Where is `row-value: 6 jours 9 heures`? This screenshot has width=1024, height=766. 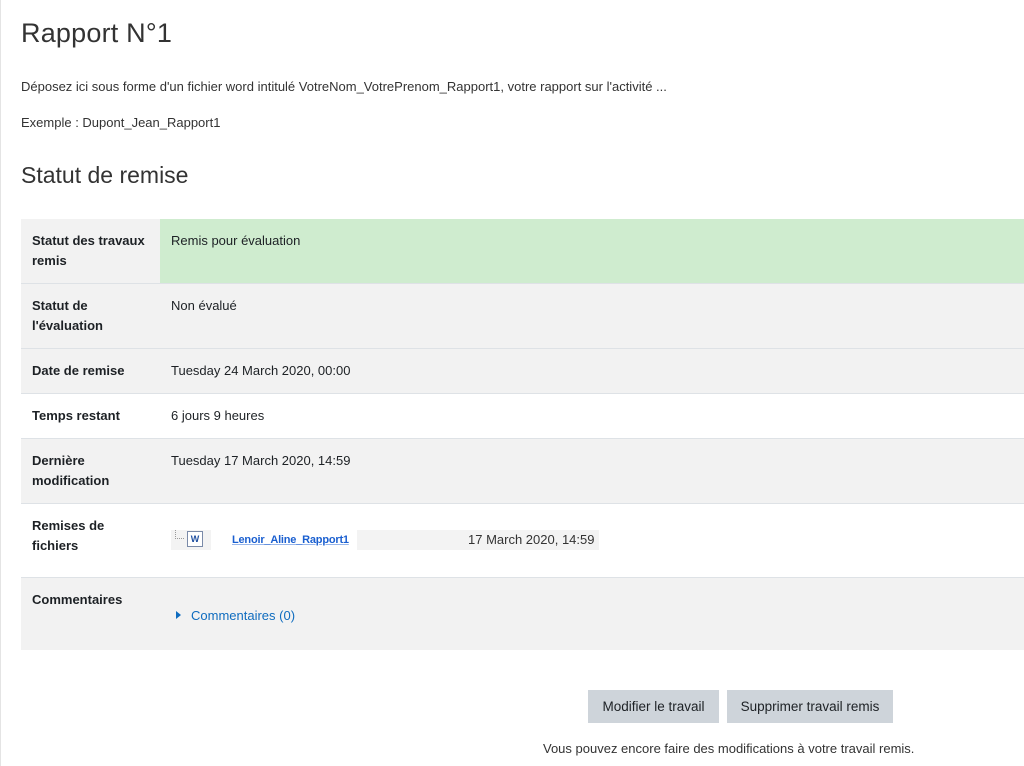 row-value: 6 jours 9 heures is located at coordinates (592, 416).